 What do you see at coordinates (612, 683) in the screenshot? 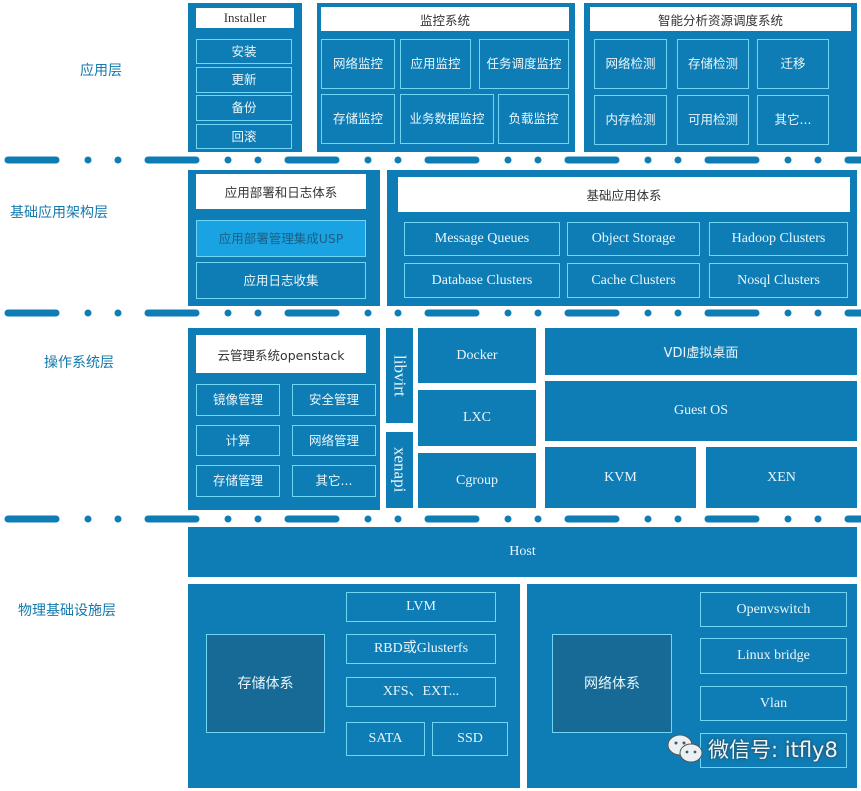
I see `network-title: 网络体系` at bounding box center [612, 683].